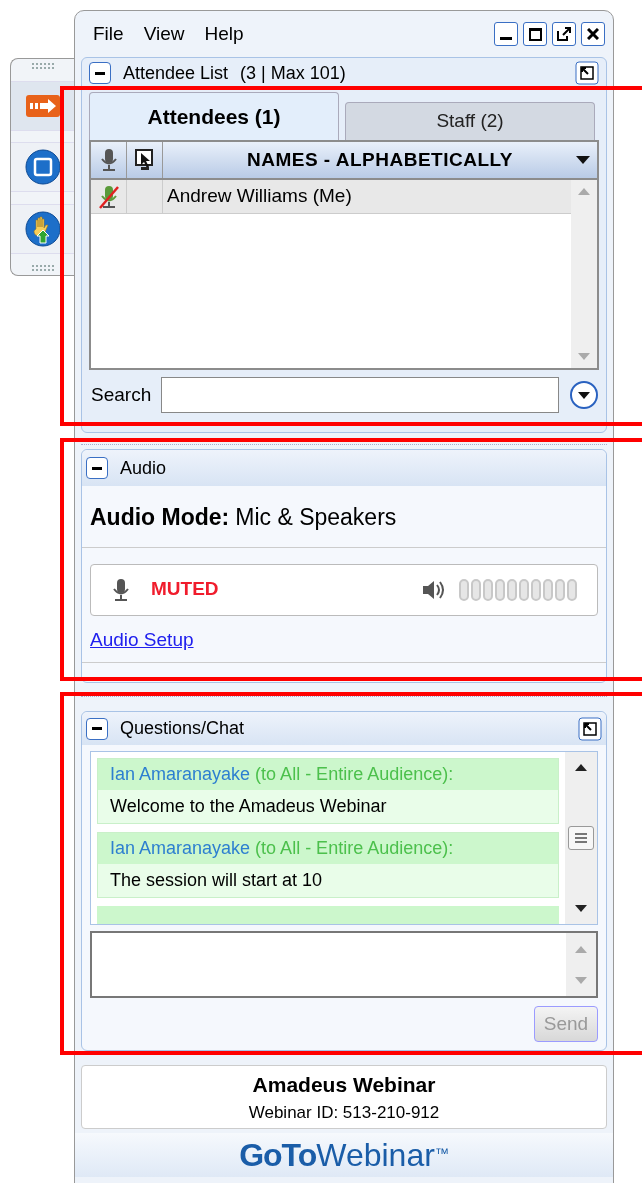 This screenshot has height=1183, width=642. I want to click on close-icon, so click(593, 34).